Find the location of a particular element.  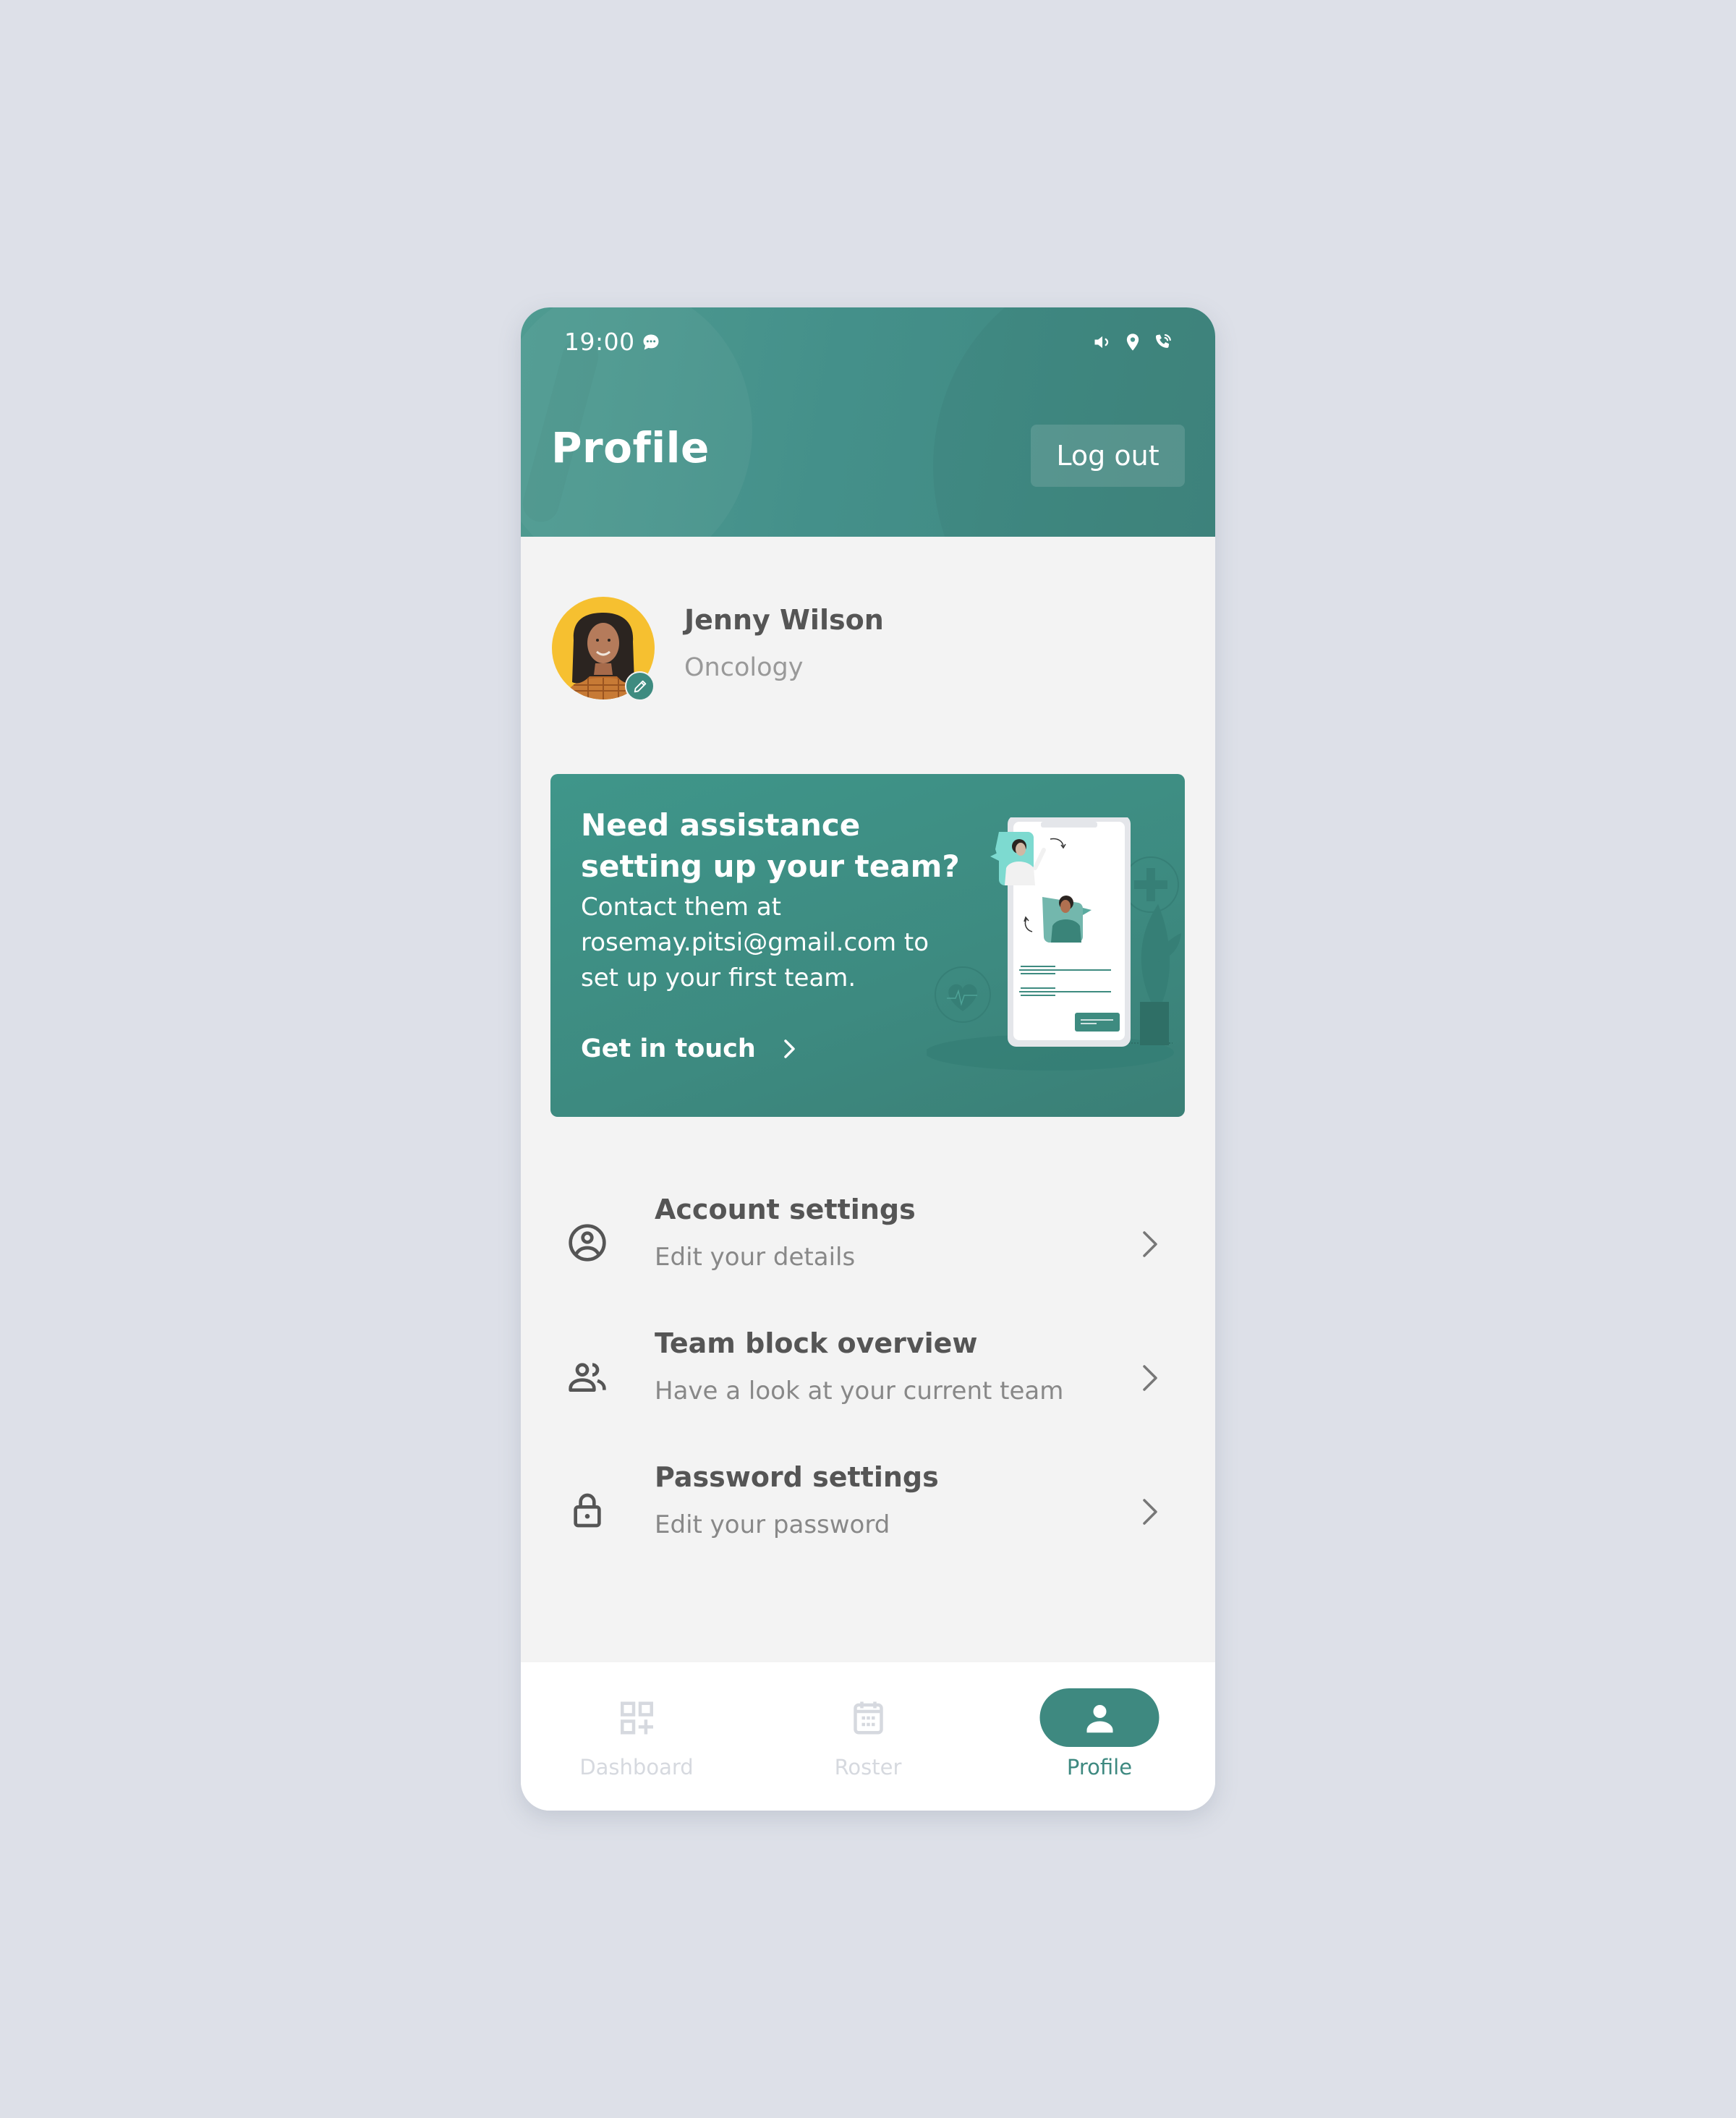

dashboard-icon is located at coordinates (637, 1717).